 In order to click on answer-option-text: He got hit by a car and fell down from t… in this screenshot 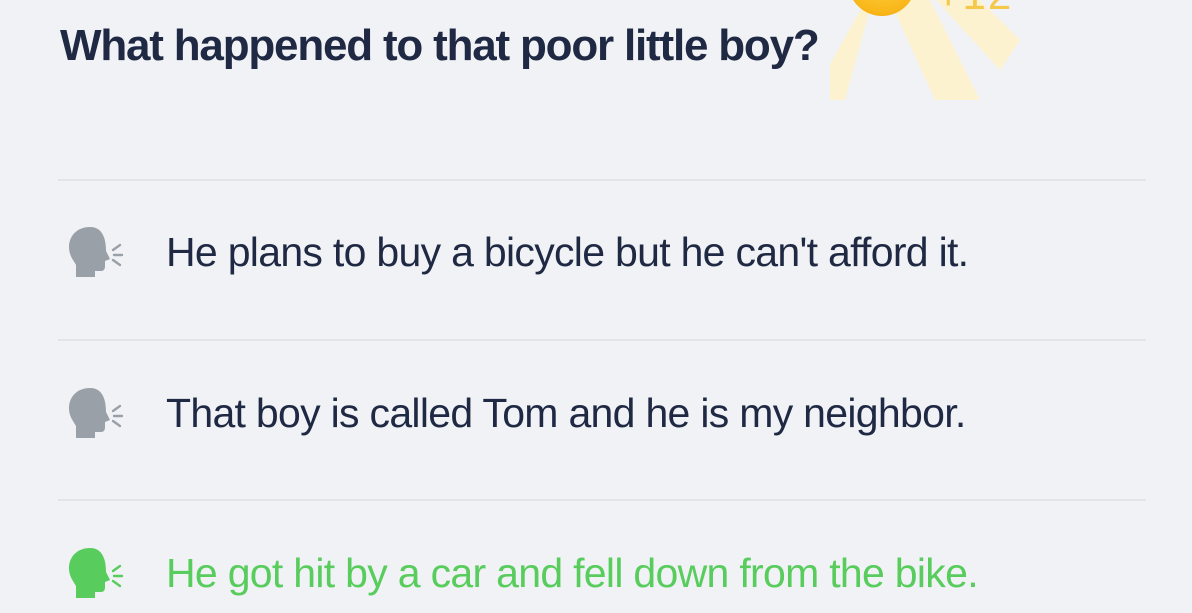, I will do `click(572, 573)`.